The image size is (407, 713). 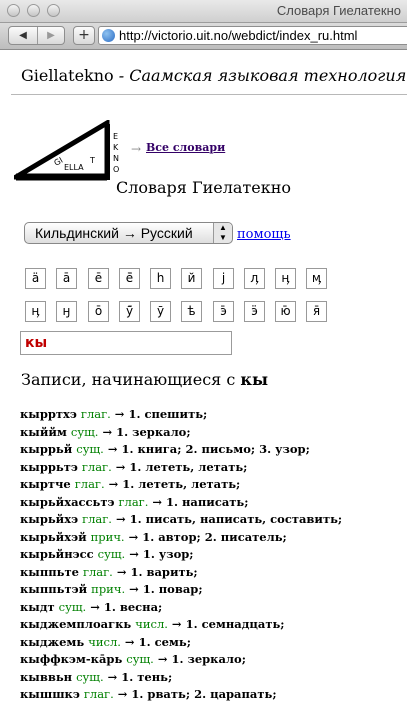 What do you see at coordinates (213, 538) in the screenshot?
I see `entry-row: кырьйхэй прич. → 1. автор; 2. писатель;` at bounding box center [213, 538].